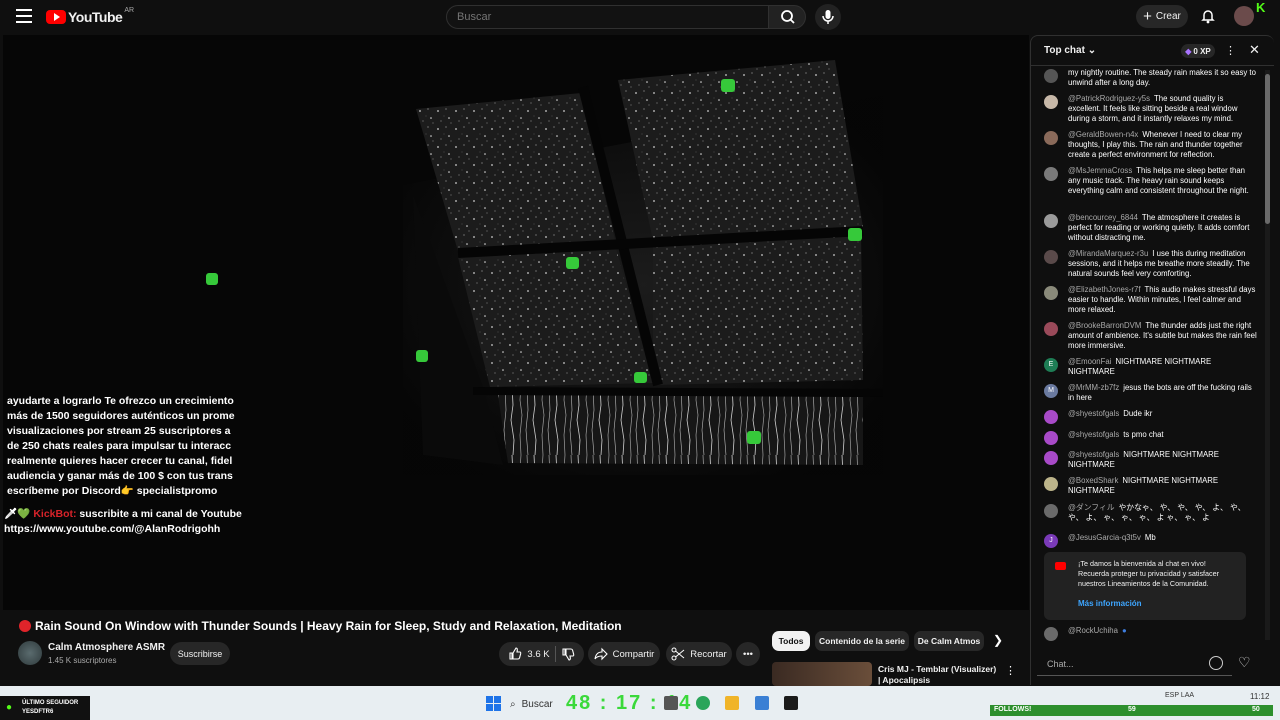 The width and height of the screenshot is (1280, 720). I want to click on browser-icon, so click(703, 703).